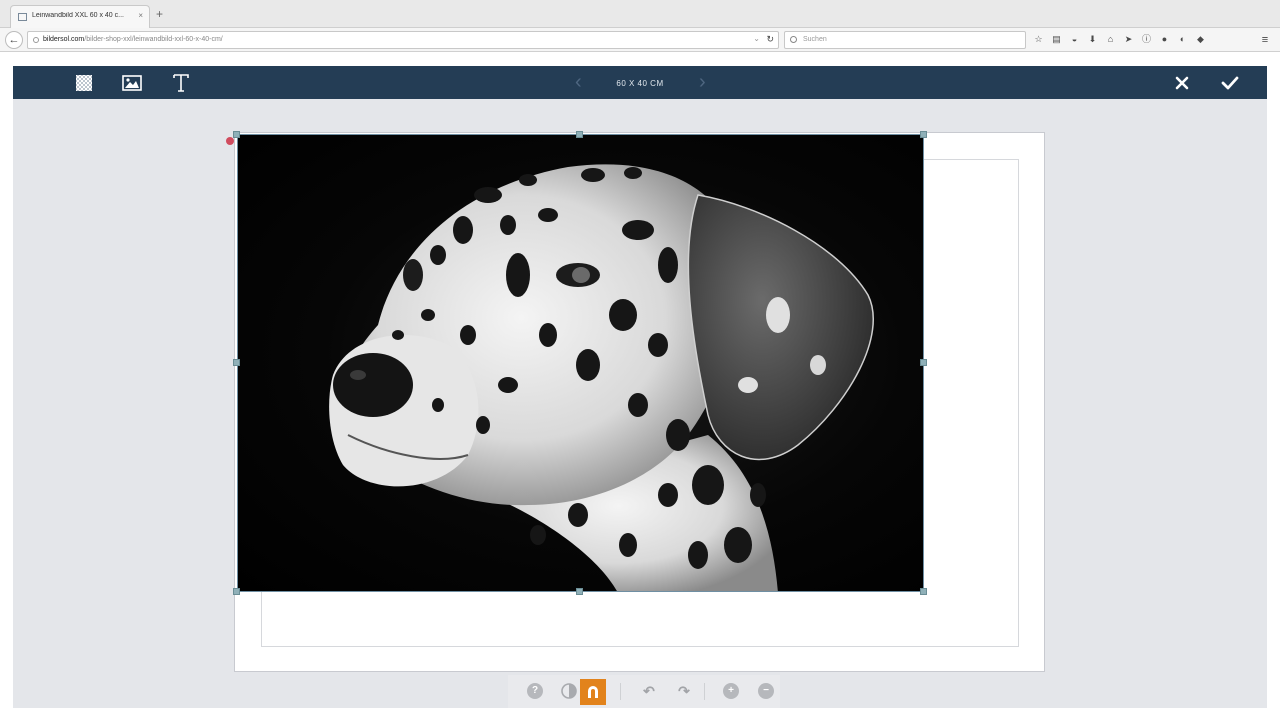  Describe the element at coordinates (640, 14) in the screenshot. I see `browser-tab-strip: Leinwandbild XXL 60 x 40 c... × +` at that location.